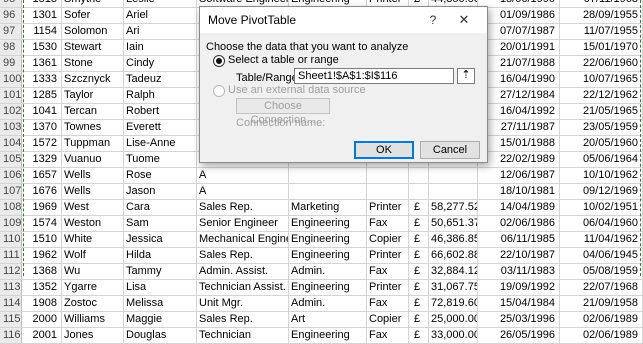  What do you see at coordinates (93, 303) in the screenshot?
I see `cell-last-name: Zostoc` at bounding box center [93, 303].